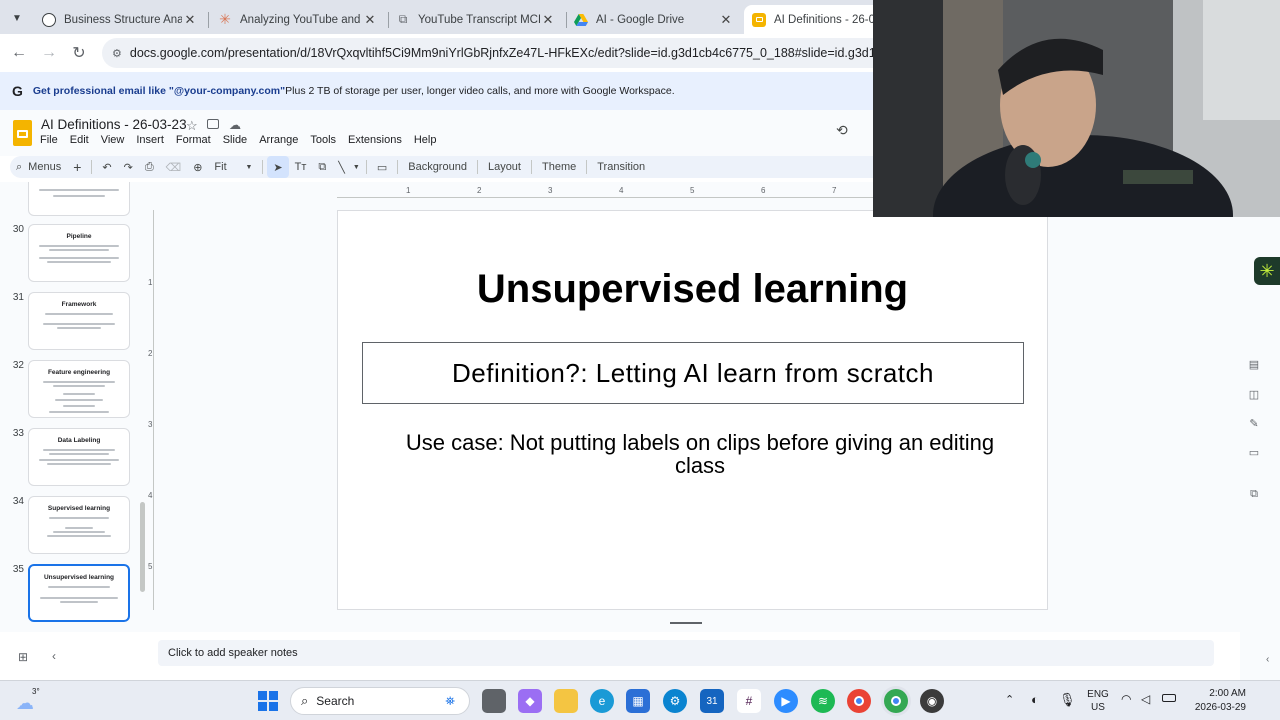 This screenshot has width=1280, height=720. I want to click on wifi-icon: ◠, so click(1126, 699).